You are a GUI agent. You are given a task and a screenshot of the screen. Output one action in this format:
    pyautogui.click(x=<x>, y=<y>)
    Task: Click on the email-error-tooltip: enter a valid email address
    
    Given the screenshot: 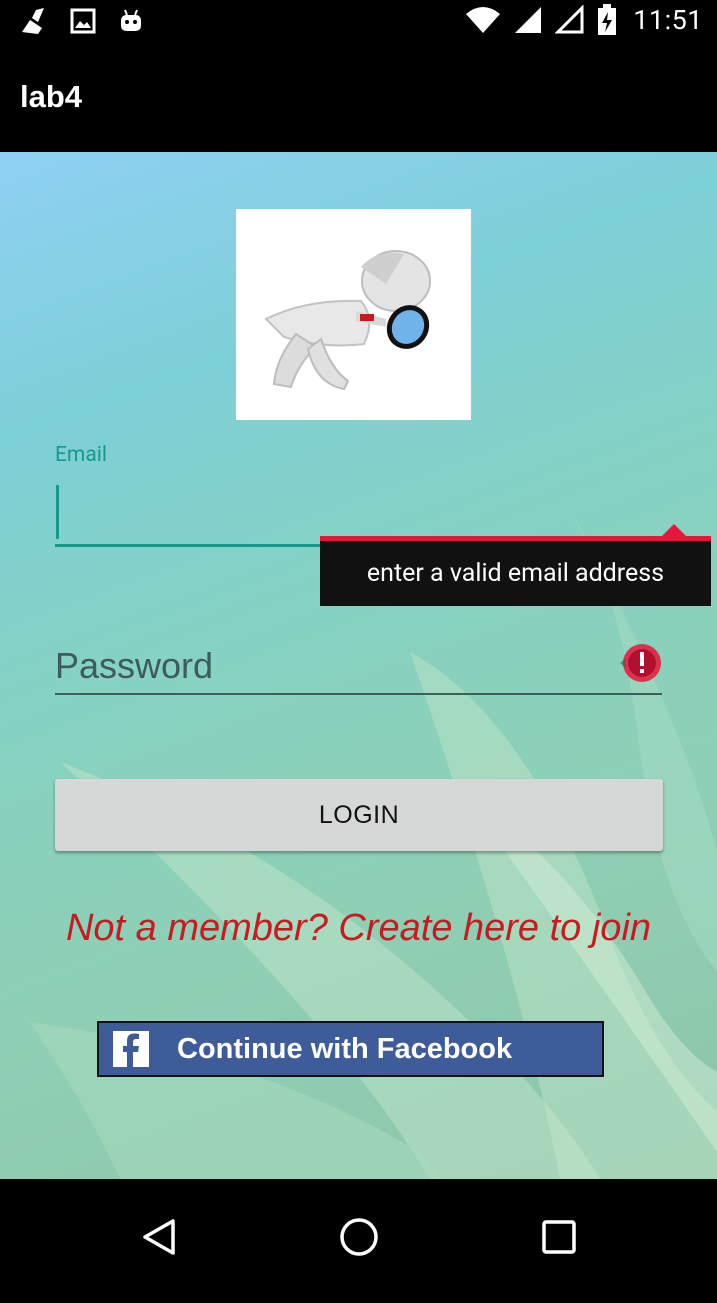 What is the action you would take?
    pyautogui.click(x=515, y=571)
    